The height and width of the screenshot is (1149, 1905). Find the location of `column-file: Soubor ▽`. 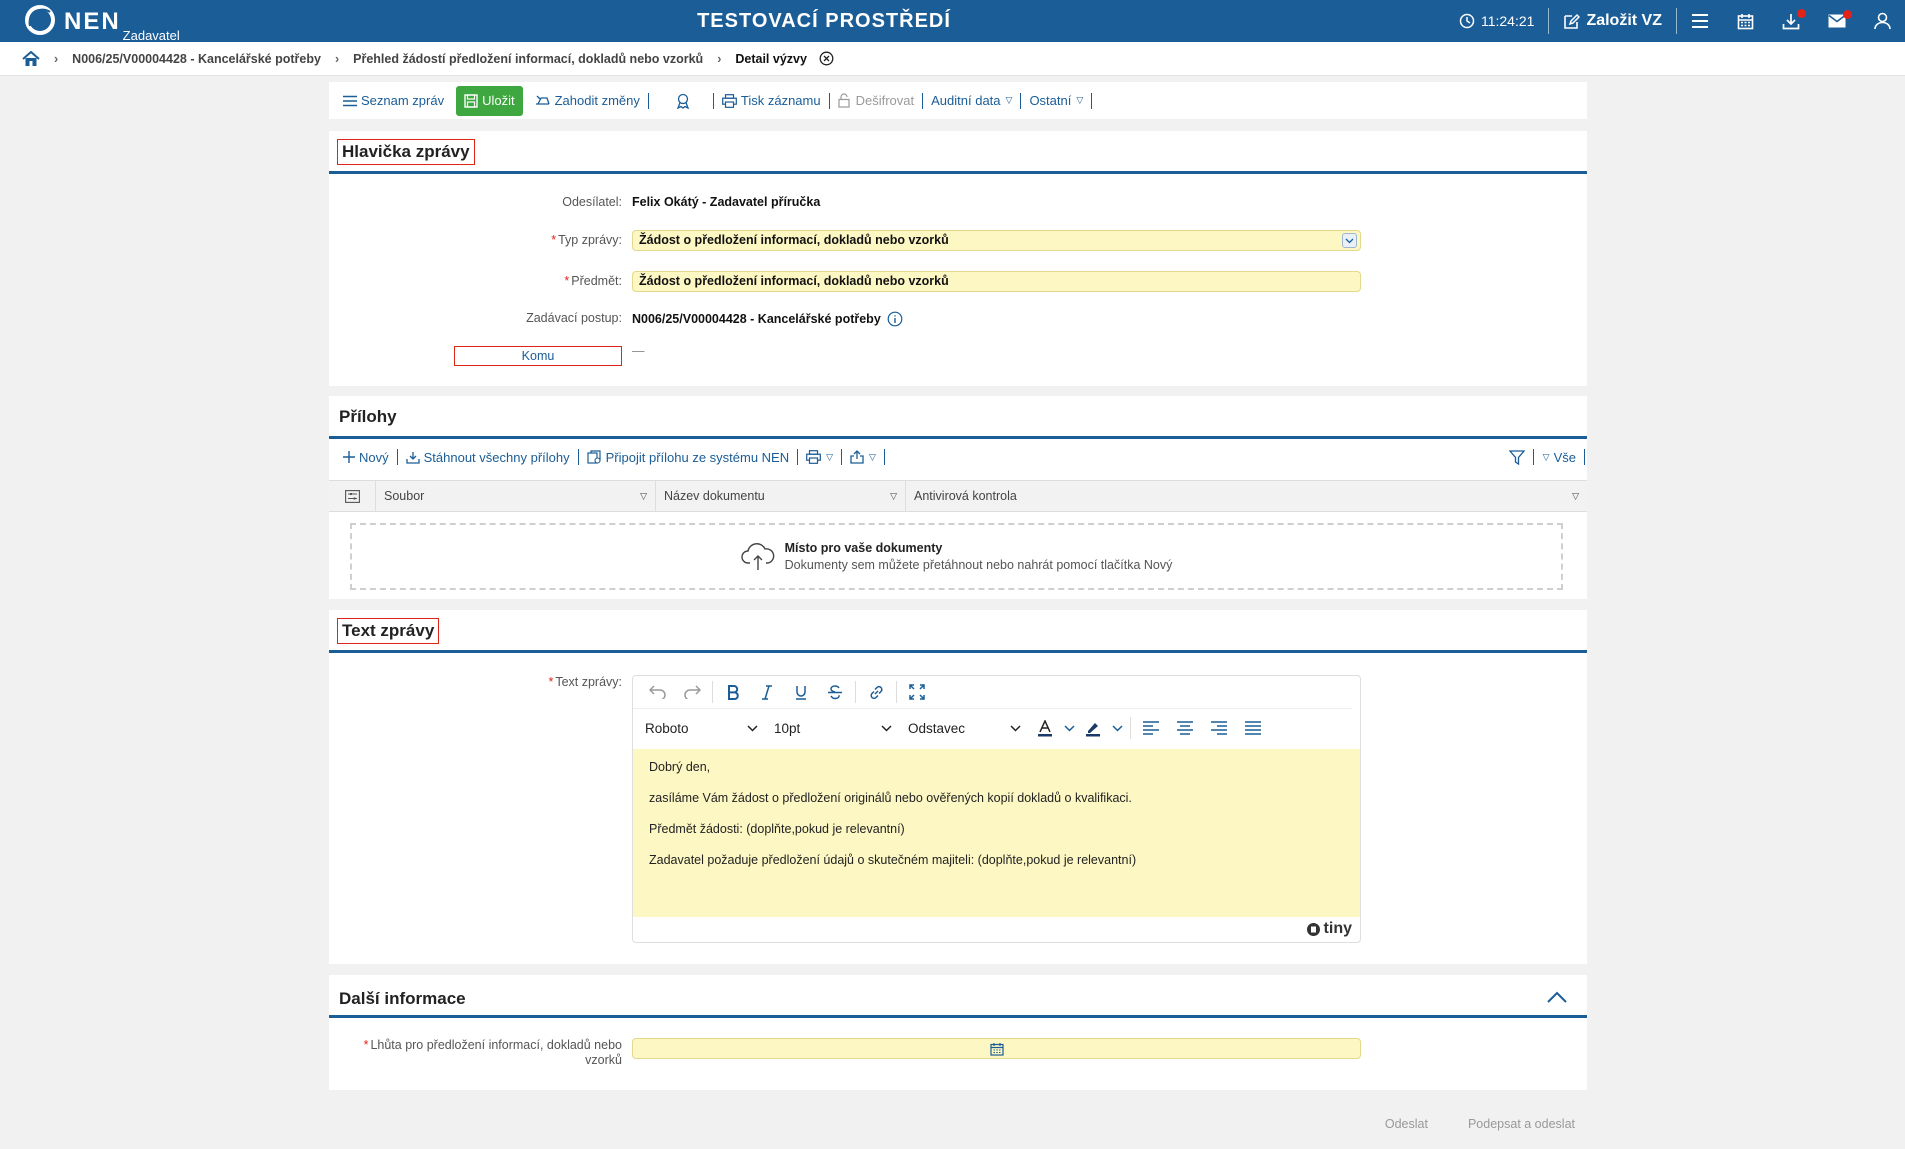

column-file: Soubor ▽ is located at coordinates (516, 496).